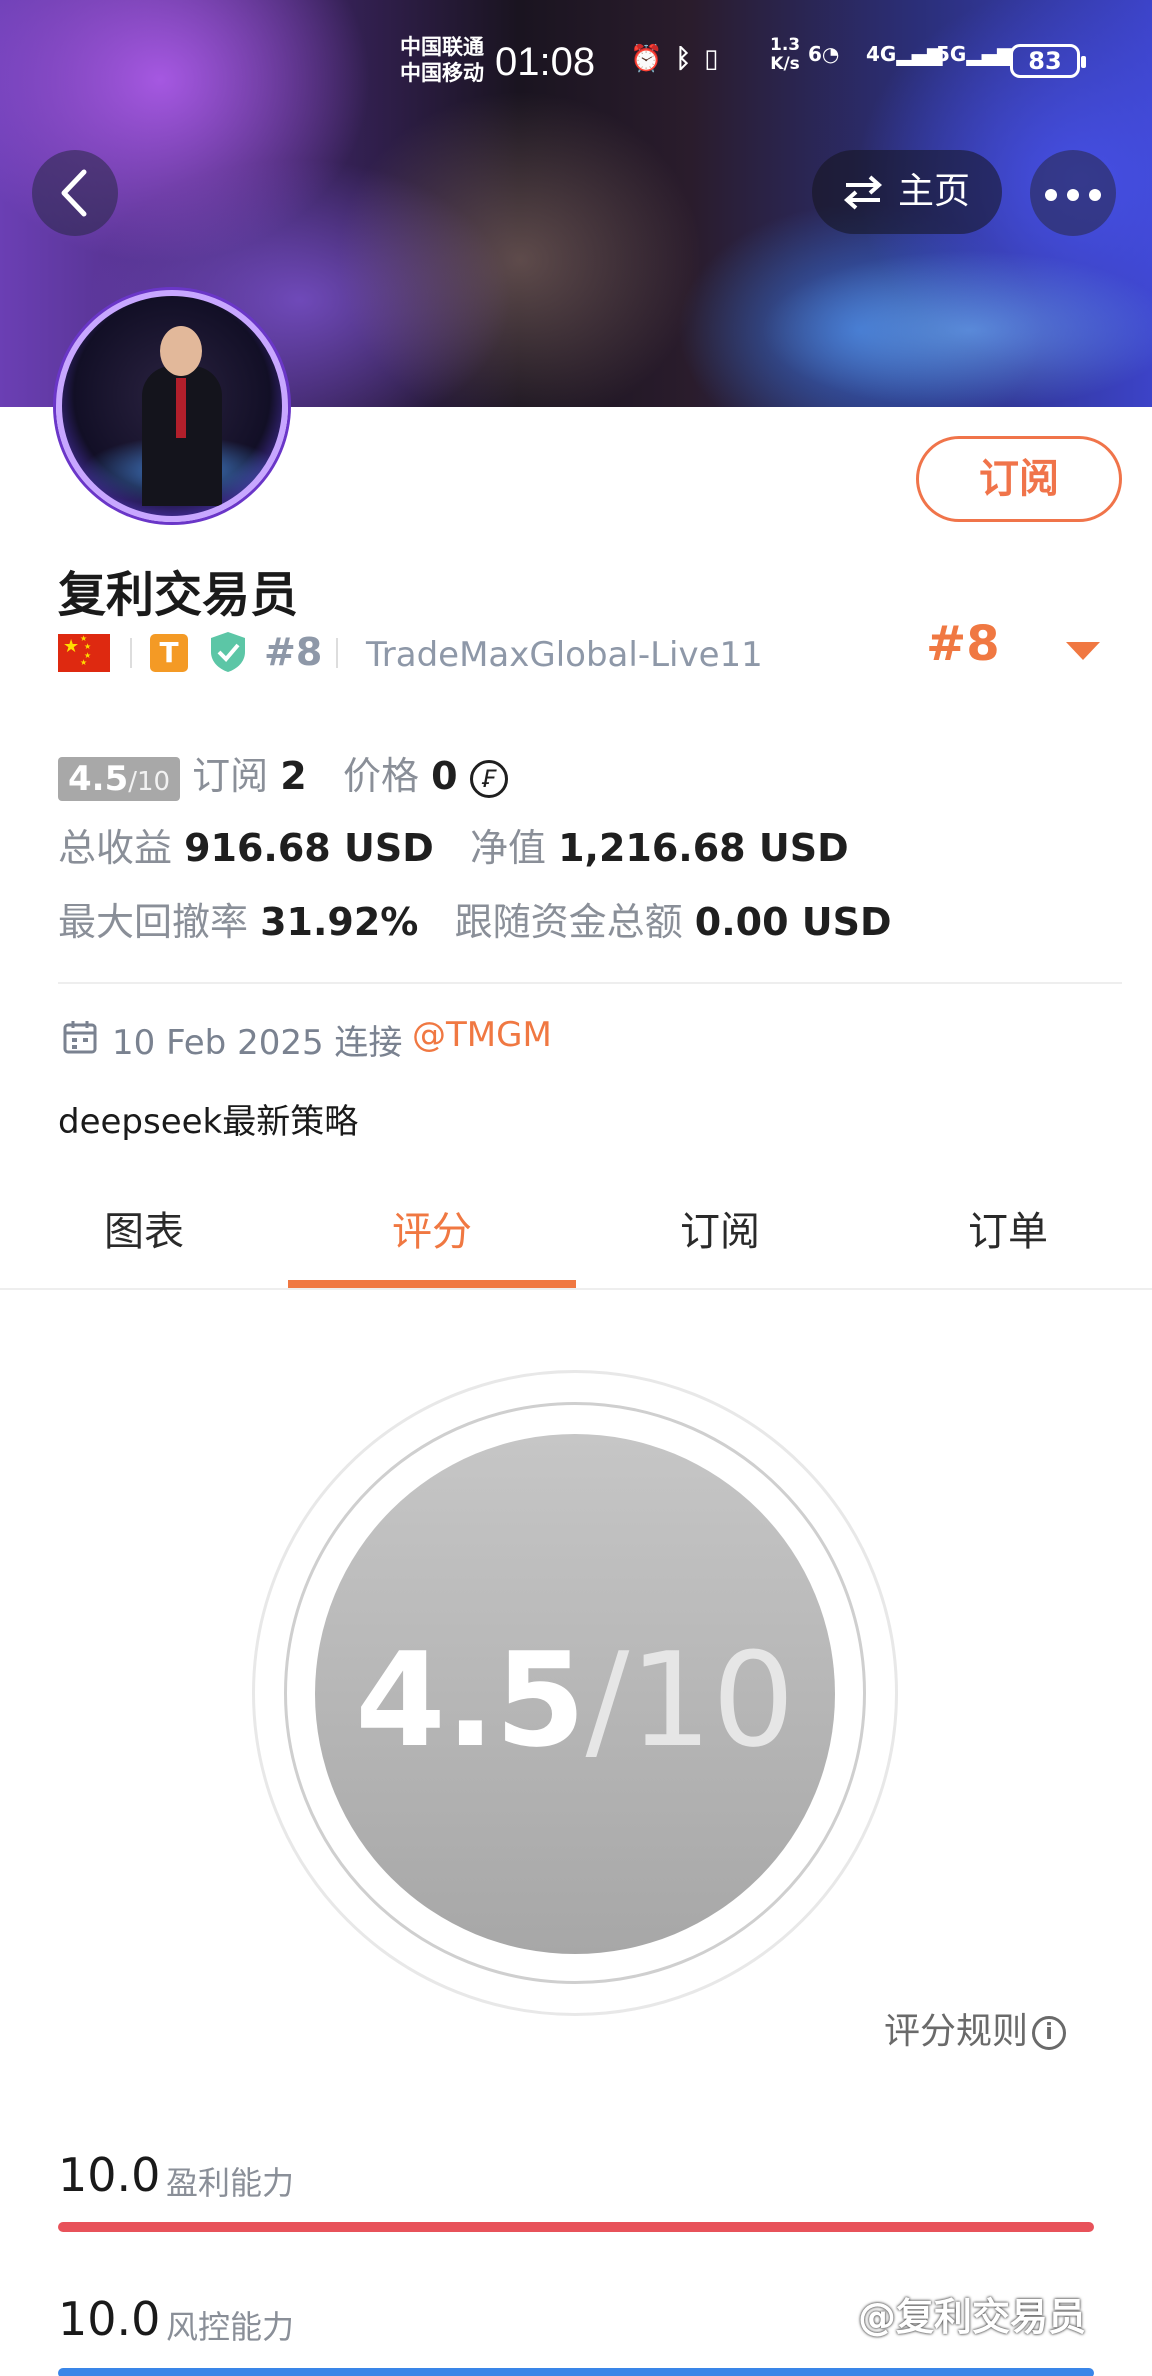 Image resolution: width=1152 pixels, height=2376 pixels. Describe the element at coordinates (181, 408) in the screenshot. I see `avatar-tie` at that location.